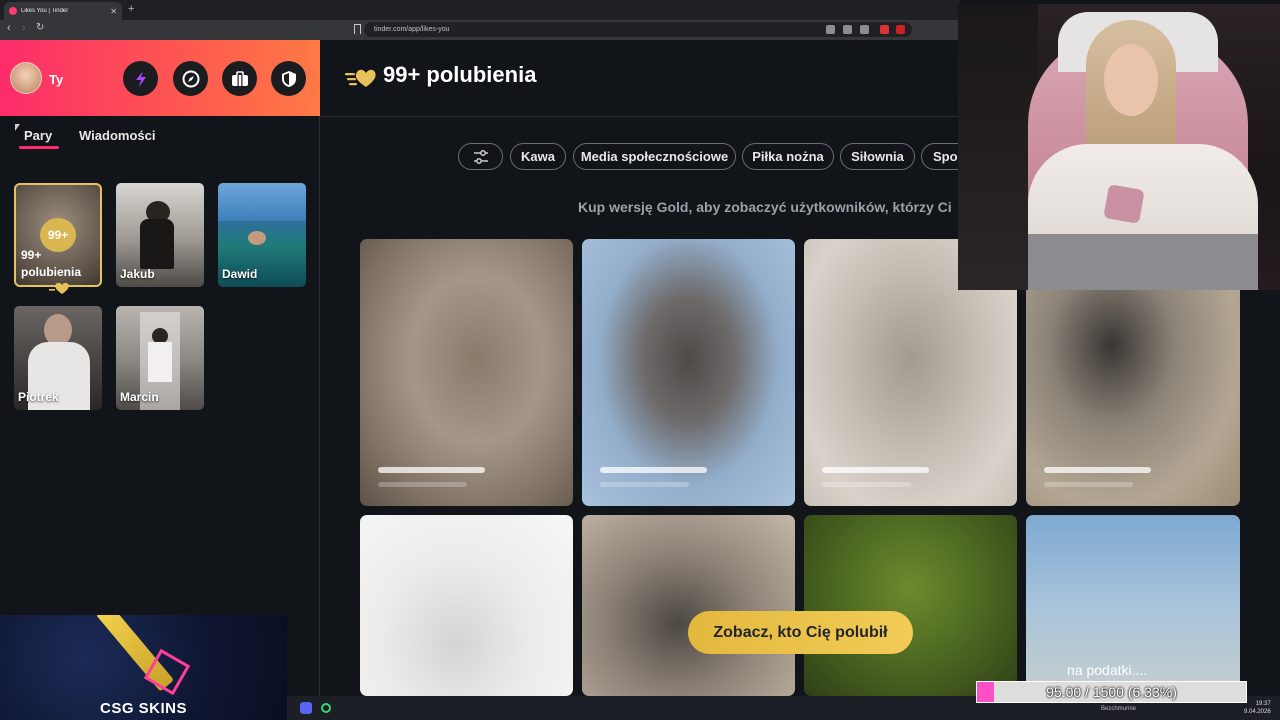 Image resolution: width=1280 pixels, height=720 pixels. I want to click on shield-icon, so click(288, 78).